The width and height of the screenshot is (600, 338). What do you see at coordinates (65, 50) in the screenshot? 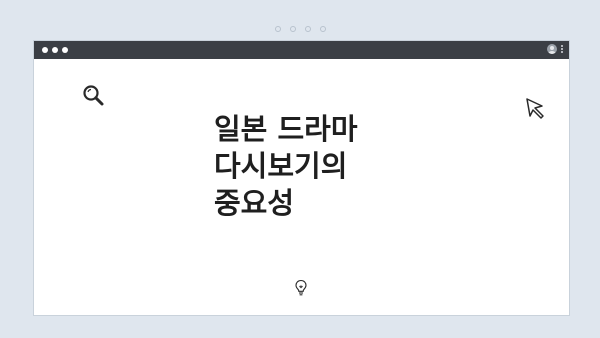
I see `maximize-window-button` at bounding box center [65, 50].